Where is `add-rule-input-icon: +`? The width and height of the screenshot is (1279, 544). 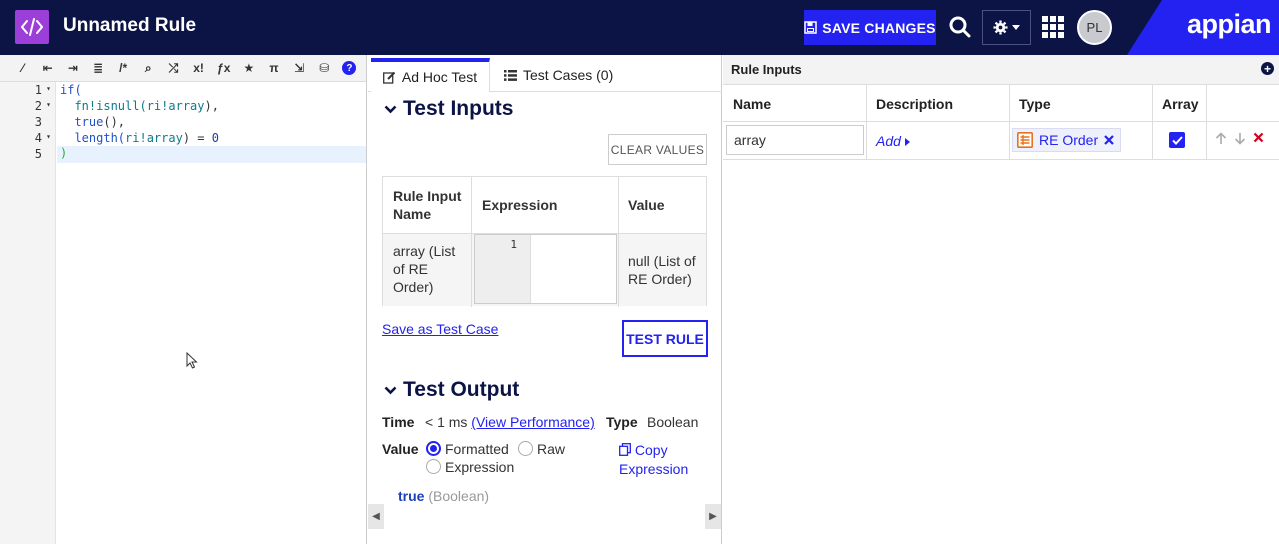
add-rule-input-icon: + is located at coordinates (1267, 68).